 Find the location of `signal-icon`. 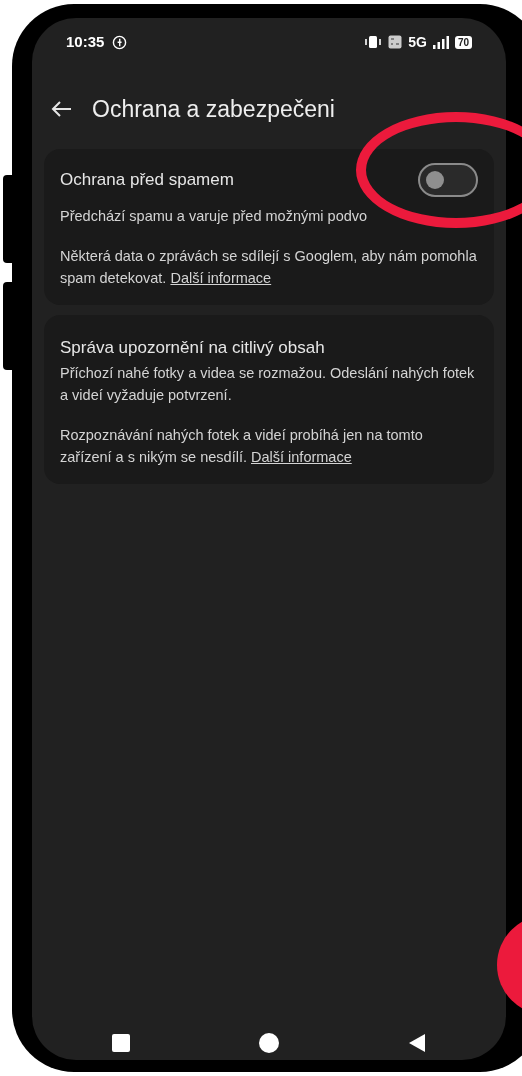

signal-icon is located at coordinates (440, 42).